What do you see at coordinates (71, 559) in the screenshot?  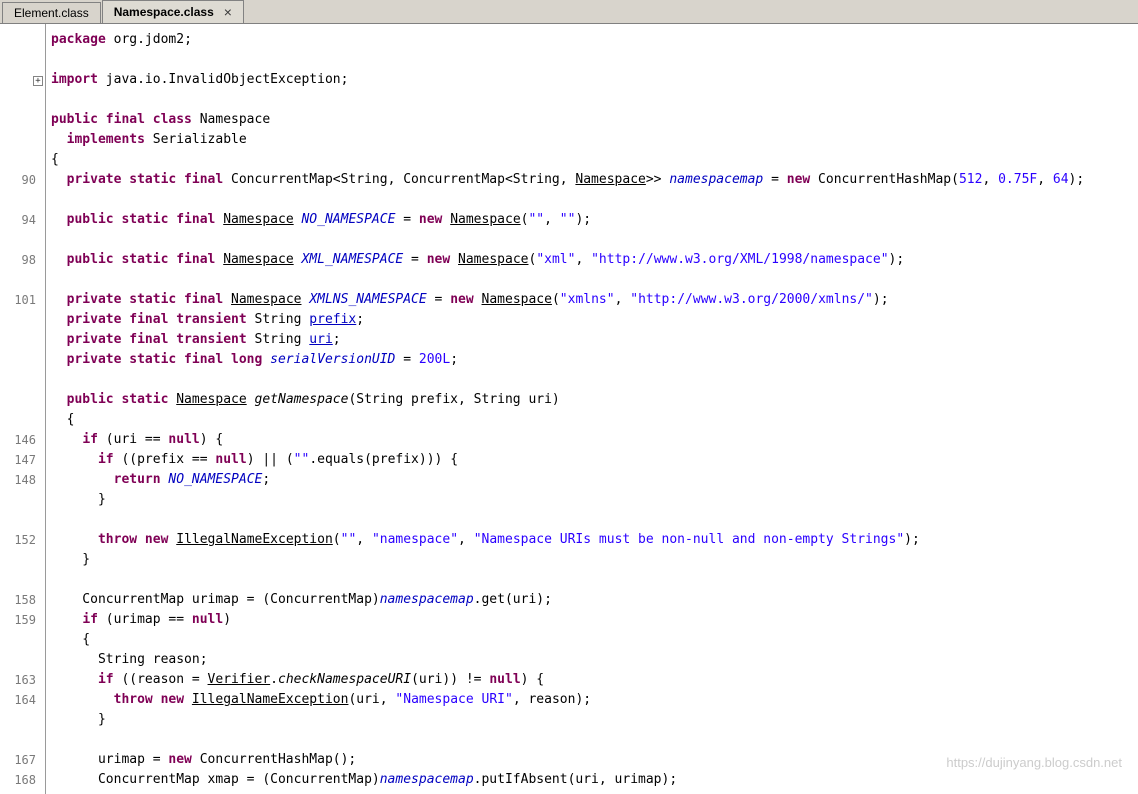 I see `code-token: }` at bounding box center [71, 559].